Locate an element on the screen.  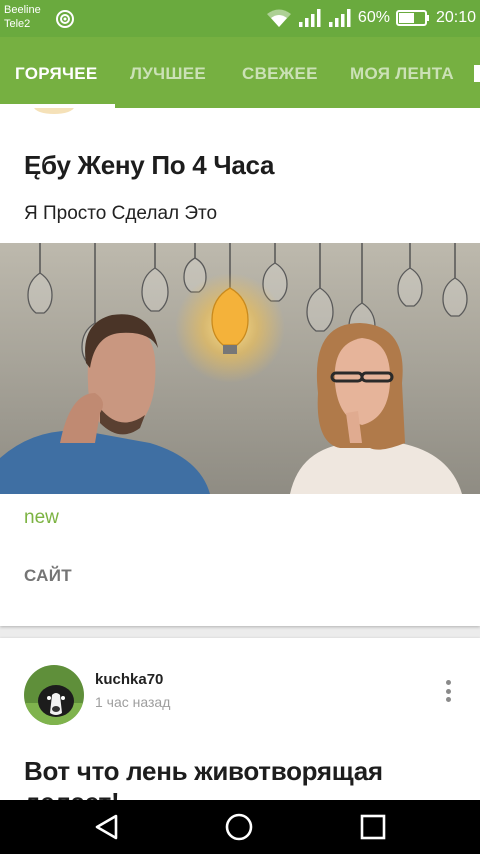
navigation-bar is located at coordinates (240, 827).